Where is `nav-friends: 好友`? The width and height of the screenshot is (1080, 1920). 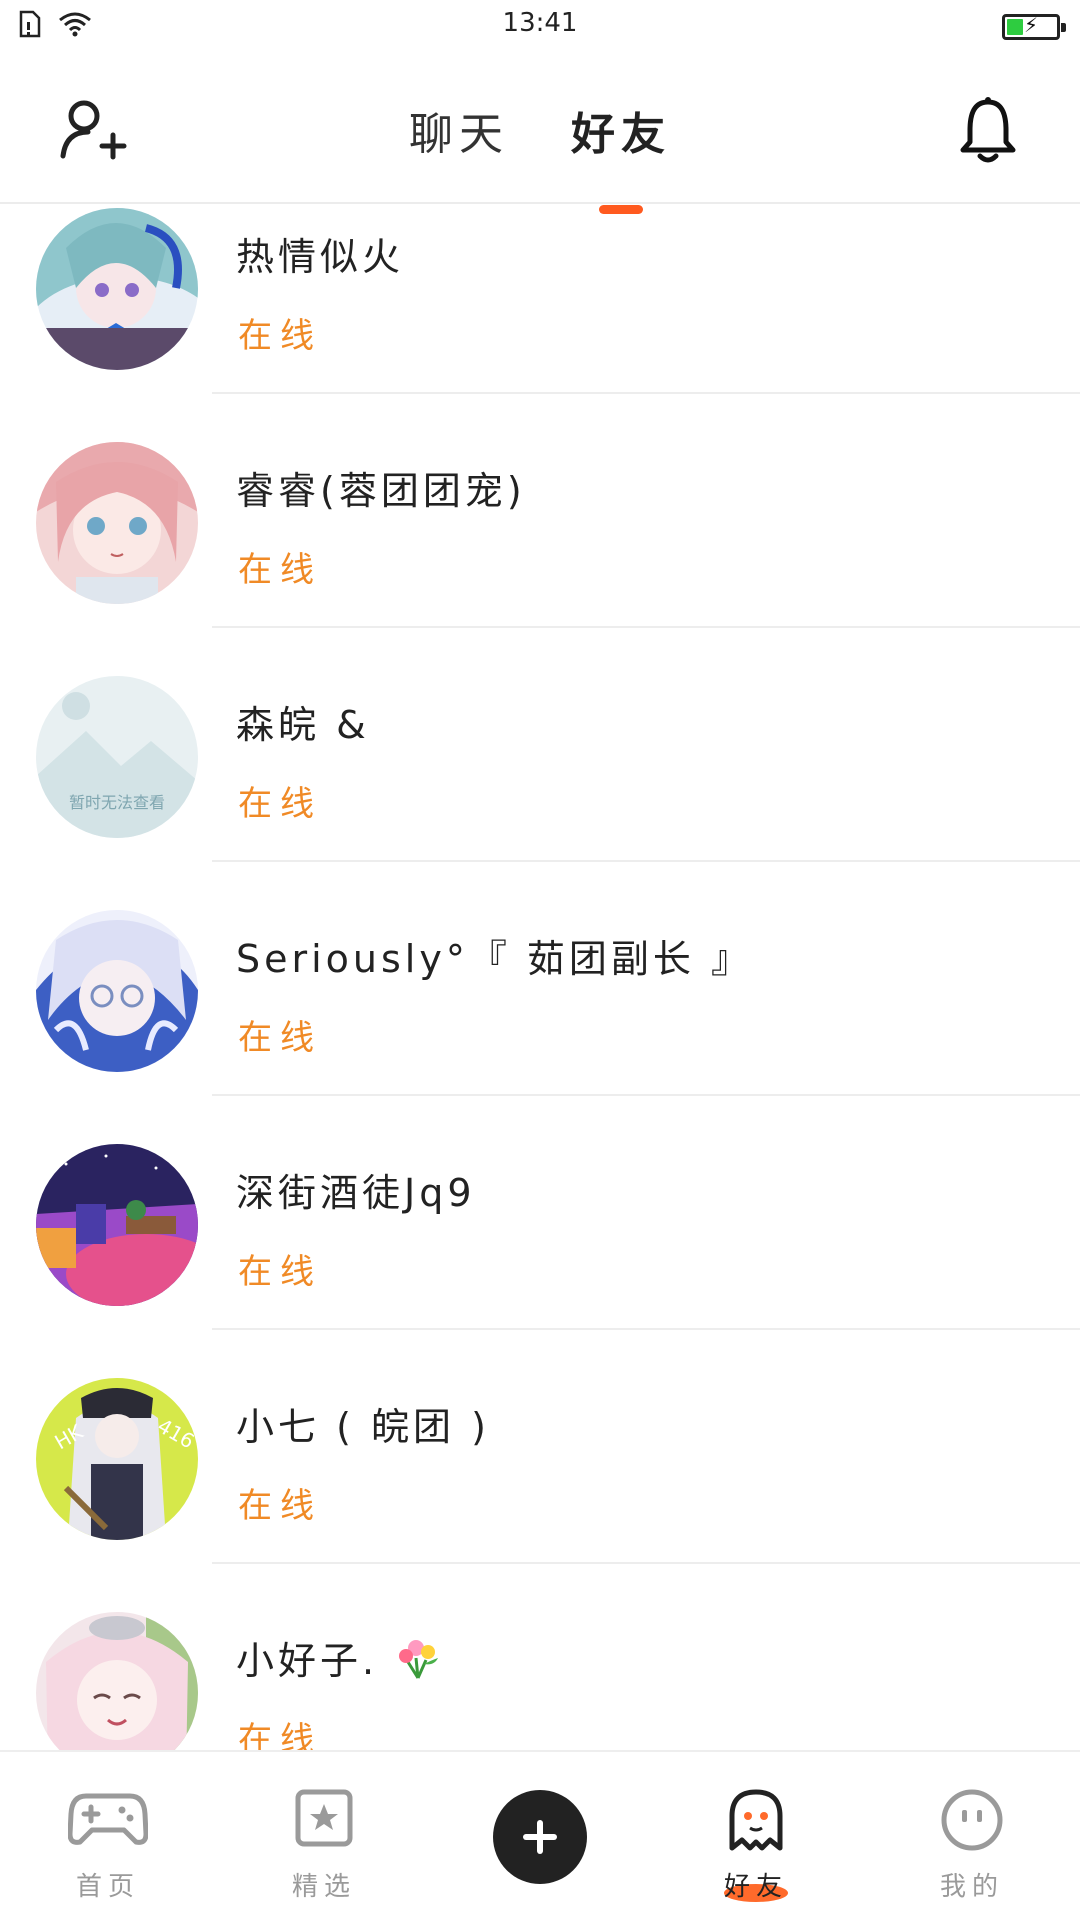
nav-friends: 好友 is located at coordinates (756, 1836).